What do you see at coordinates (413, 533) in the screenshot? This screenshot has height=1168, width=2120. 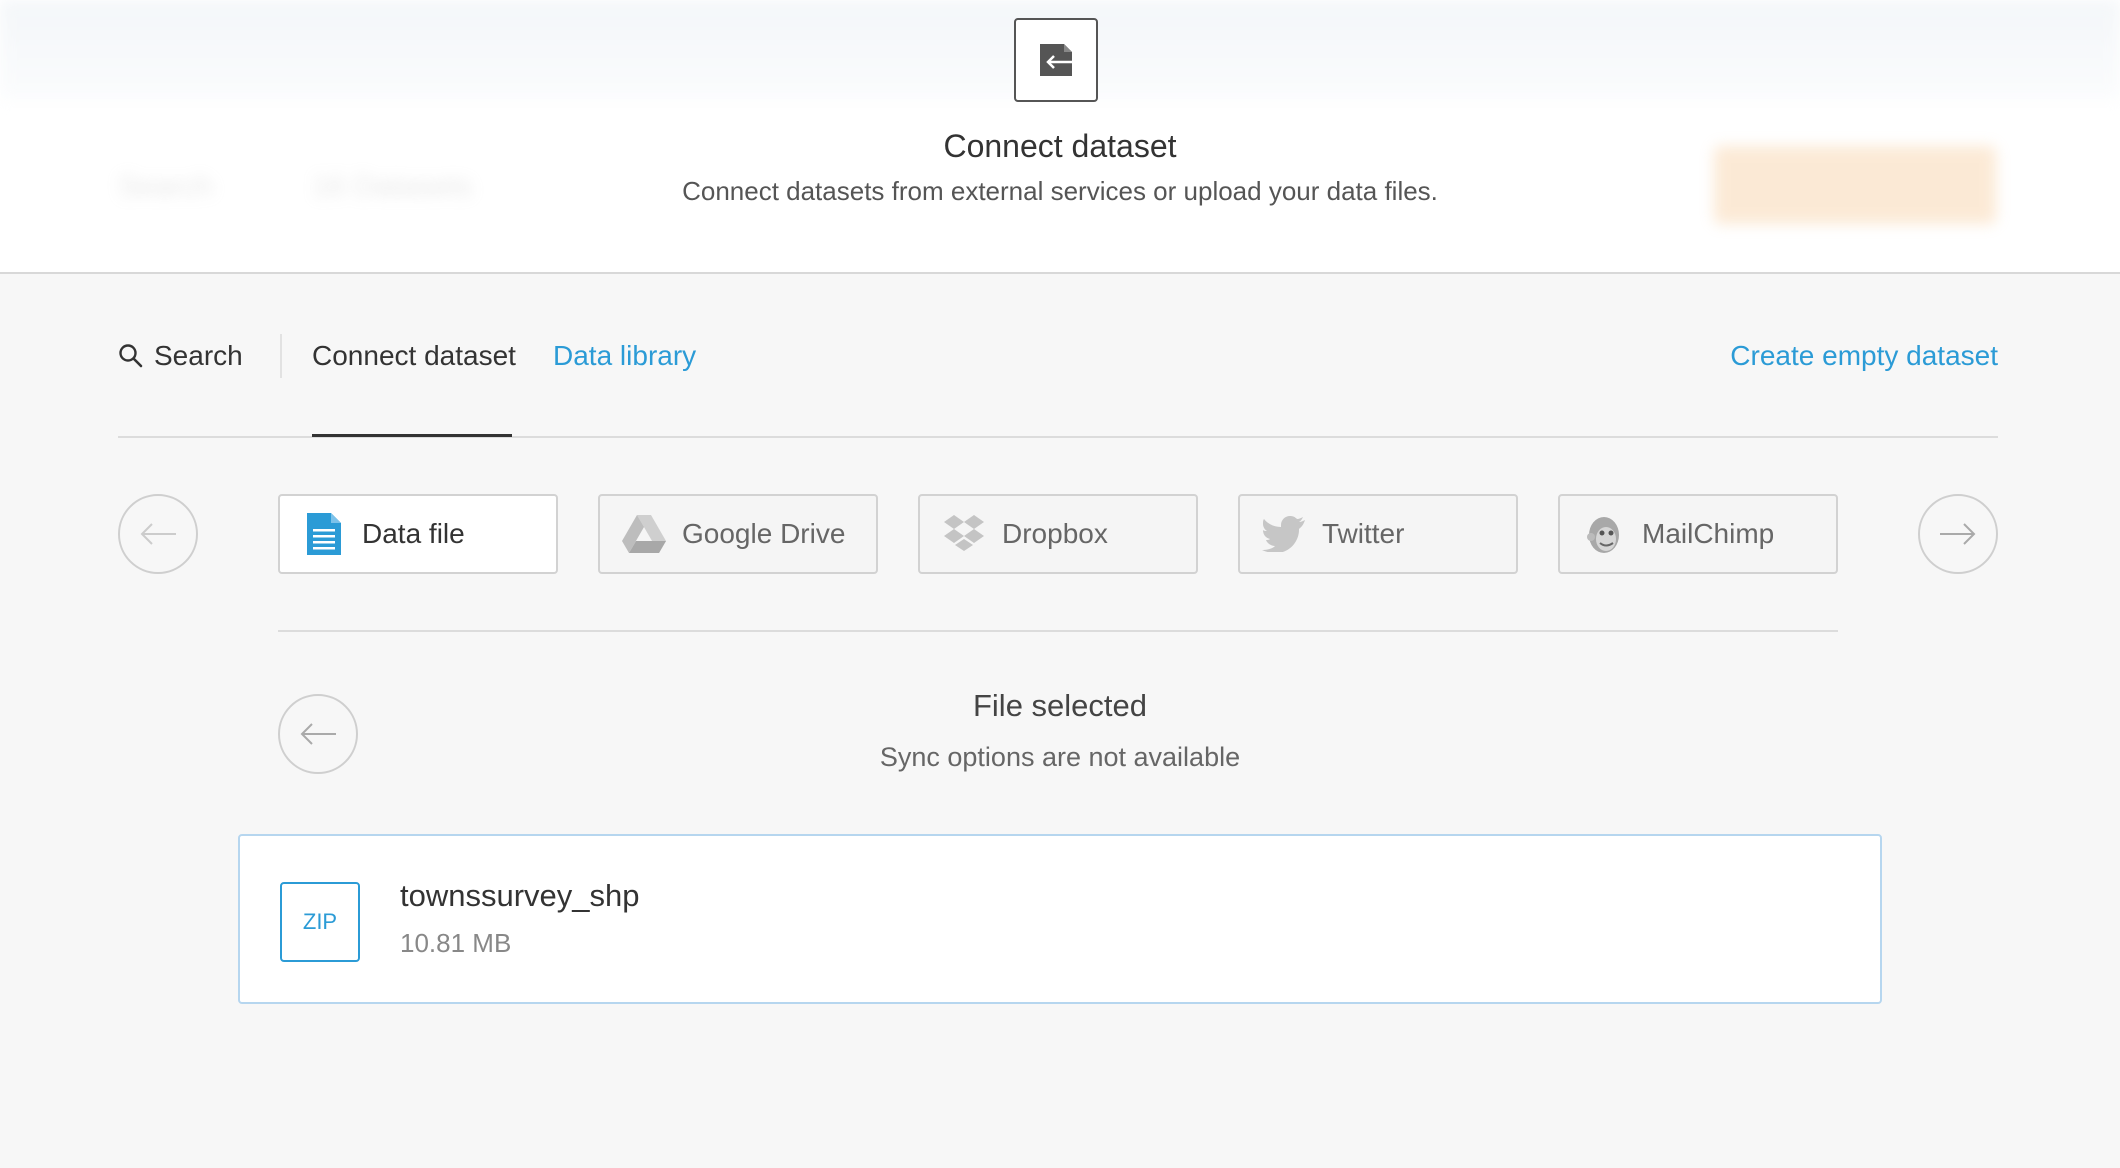 I see `source-label: Data file` at bounding box center [413, 533].